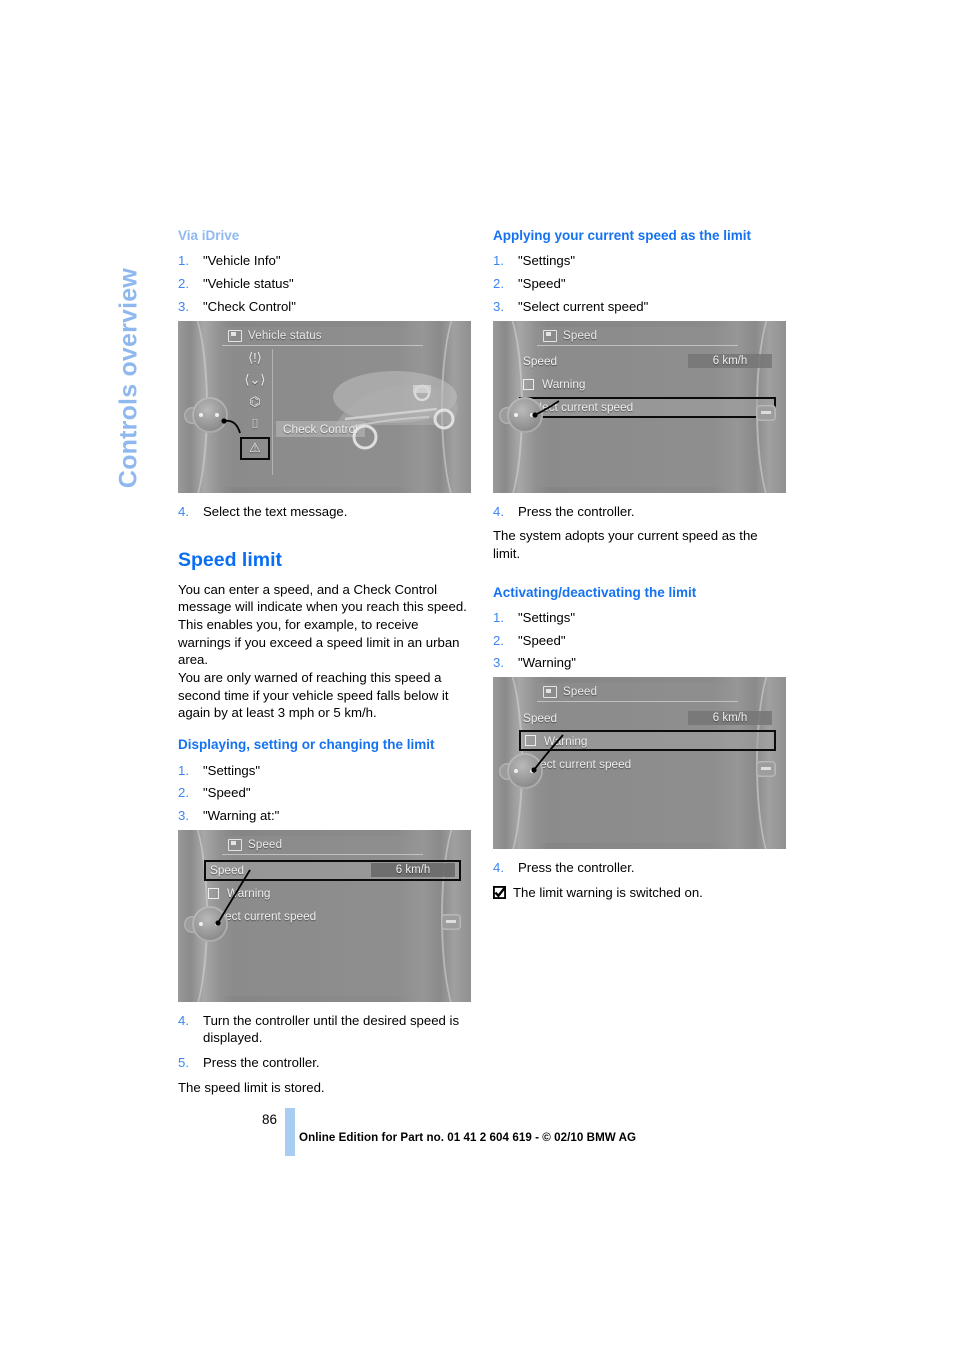  I want to click on list-item: 3. "Check Control", so click(324, 307).